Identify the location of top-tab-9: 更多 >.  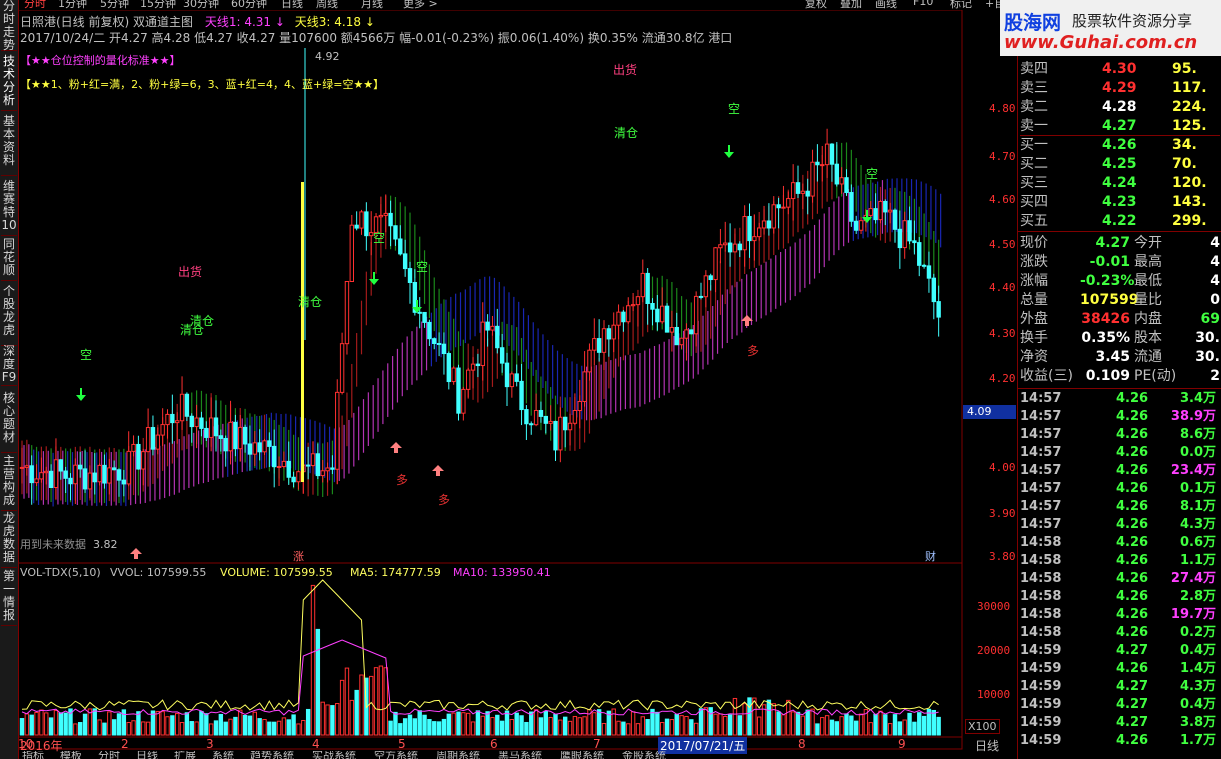
(420, 4).